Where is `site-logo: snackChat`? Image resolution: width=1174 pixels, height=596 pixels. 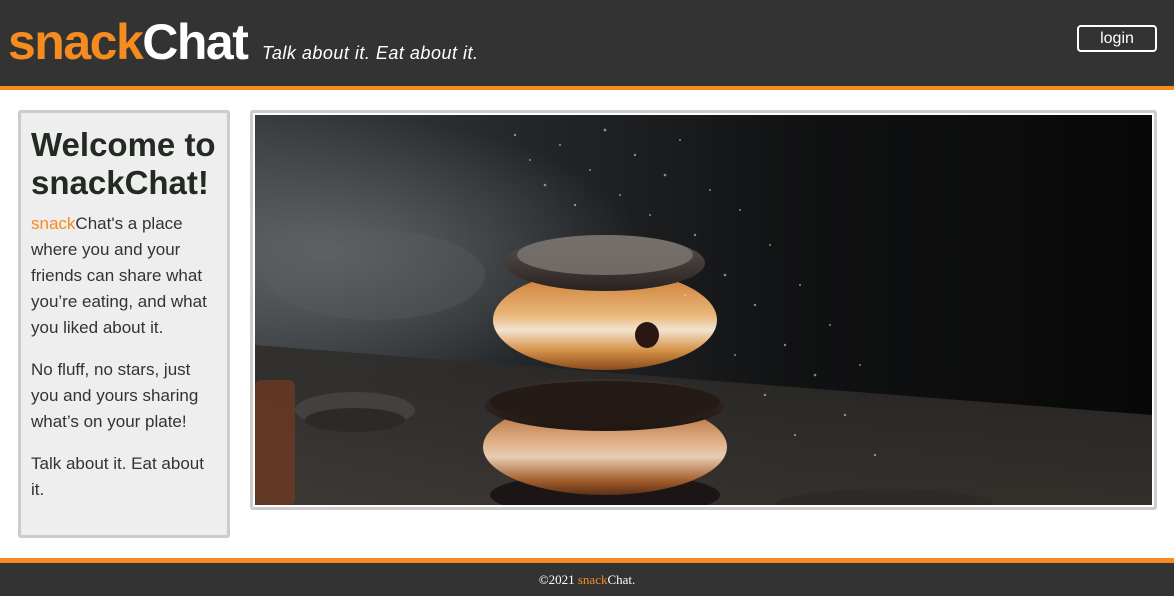
site-logo: snackChat is located at coordinates (128, 42).